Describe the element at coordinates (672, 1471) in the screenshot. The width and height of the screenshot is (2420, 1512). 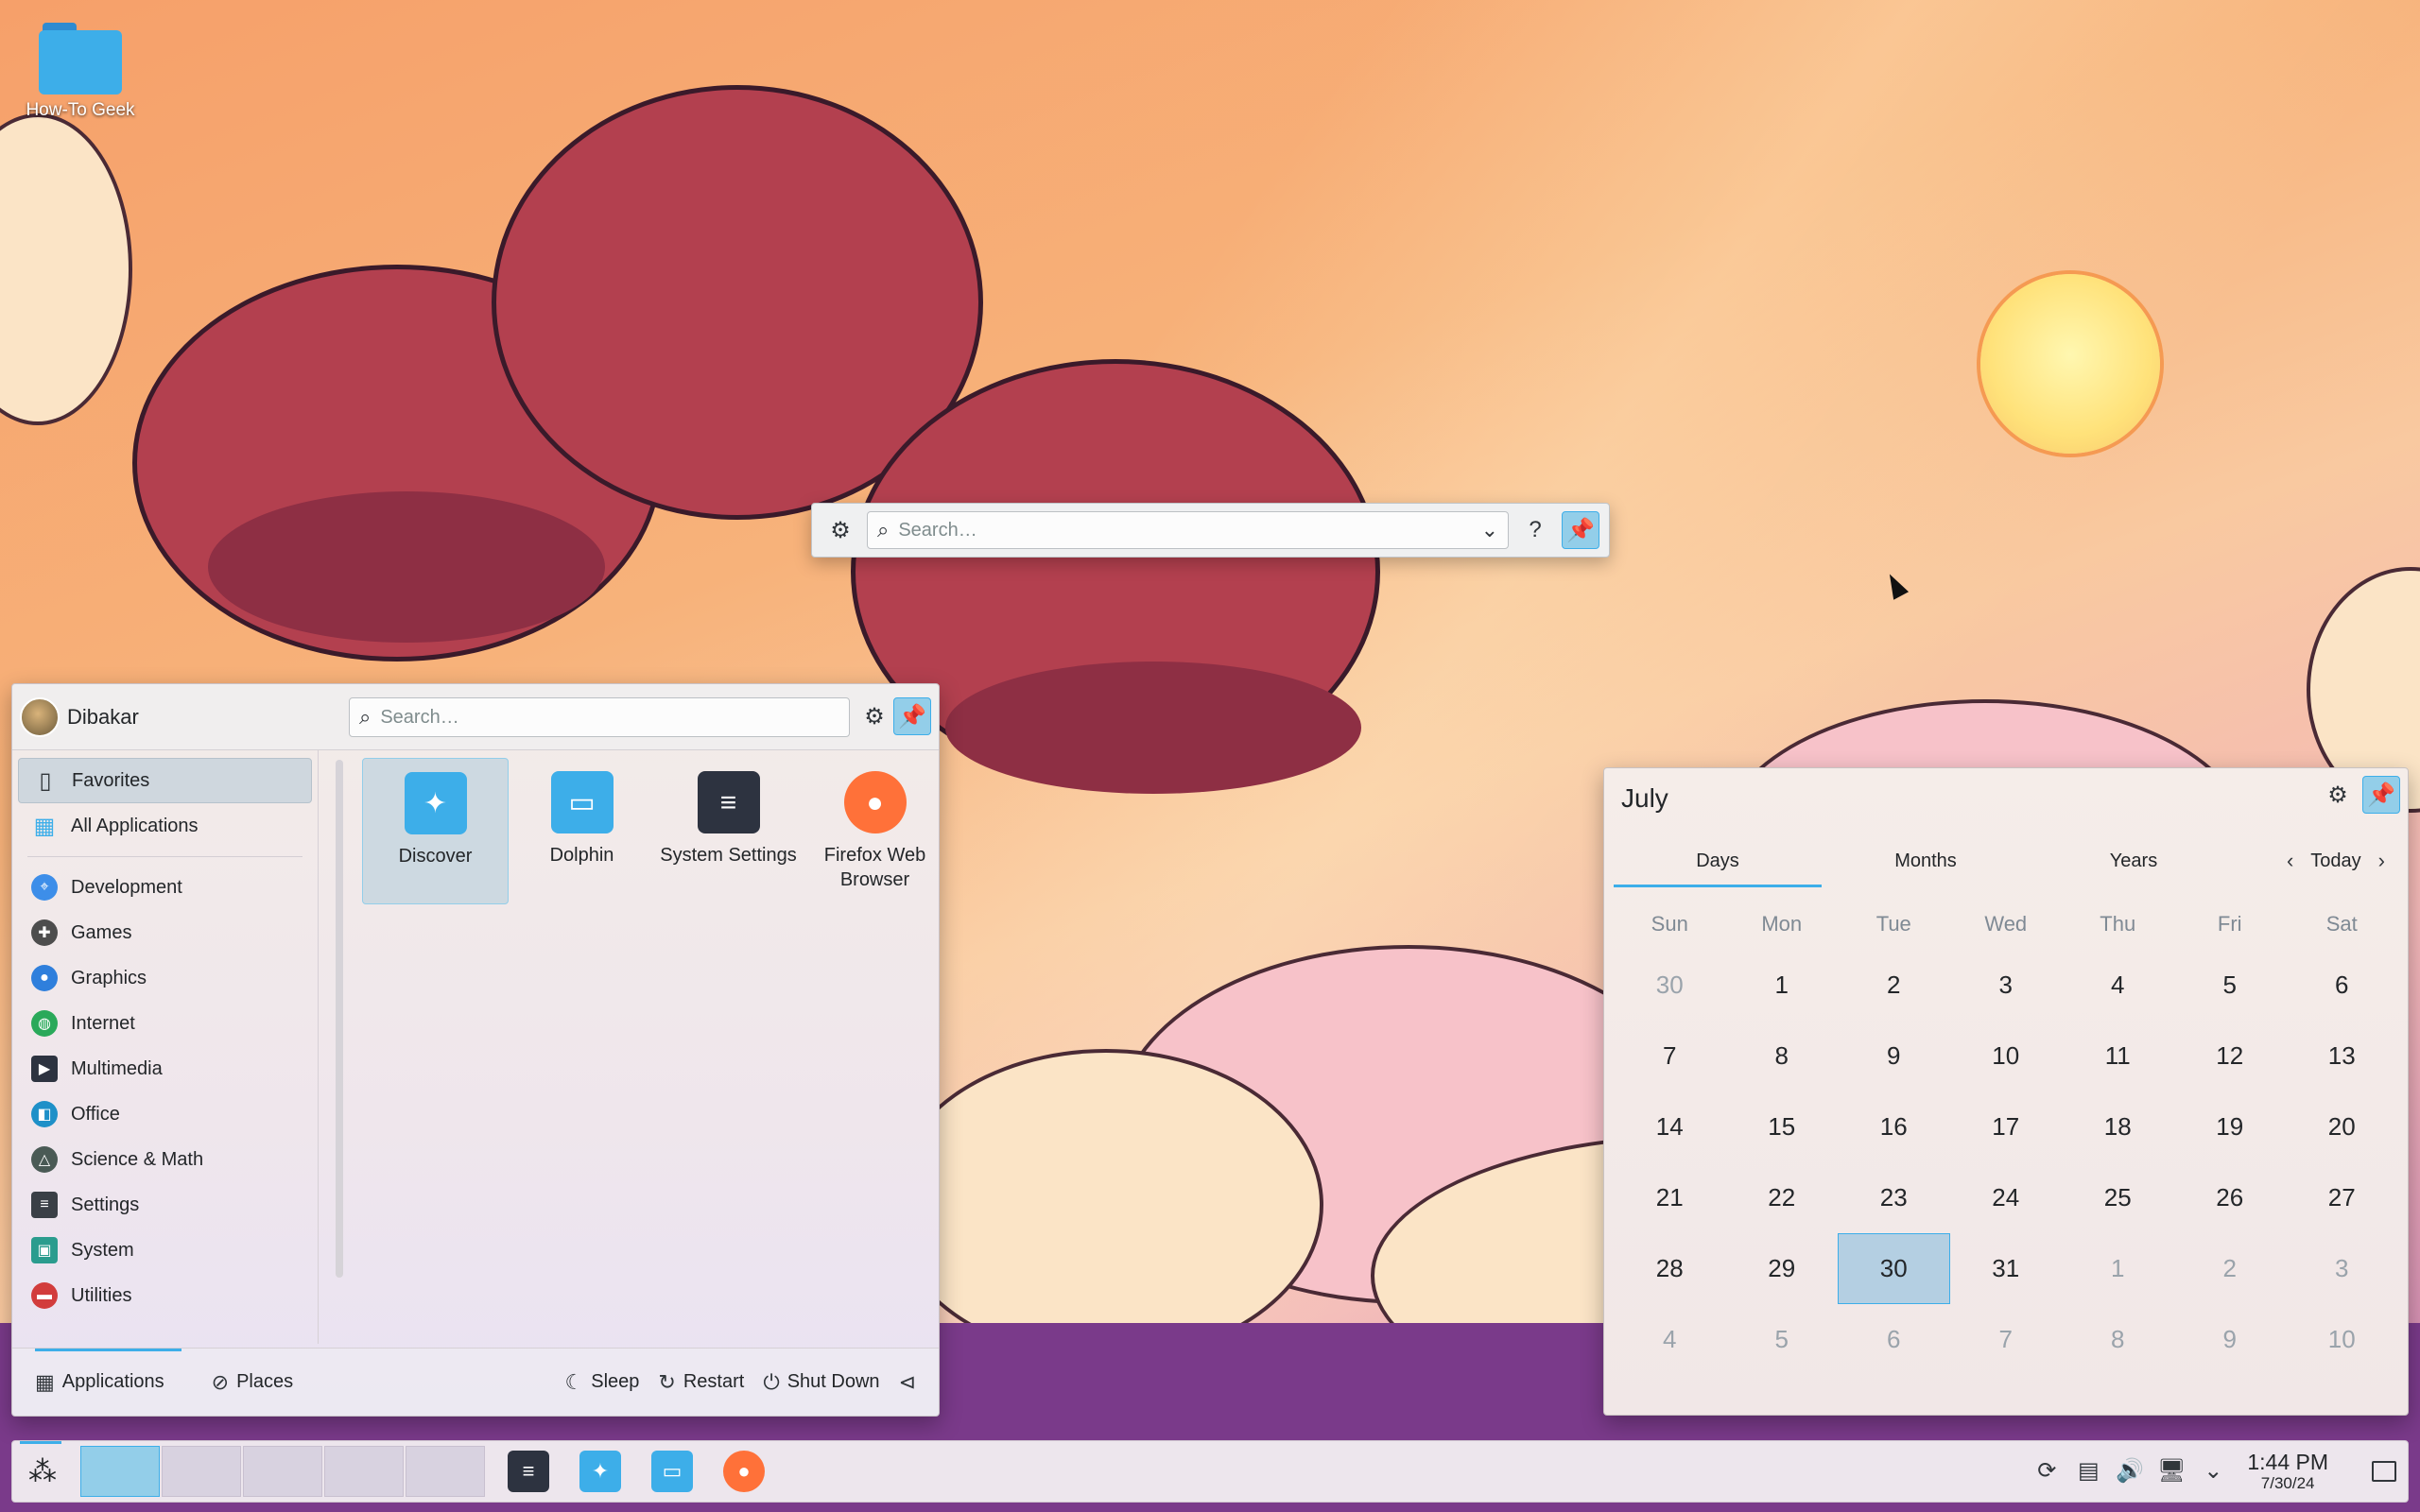
I see `task-dolphin: ▭` at that location.